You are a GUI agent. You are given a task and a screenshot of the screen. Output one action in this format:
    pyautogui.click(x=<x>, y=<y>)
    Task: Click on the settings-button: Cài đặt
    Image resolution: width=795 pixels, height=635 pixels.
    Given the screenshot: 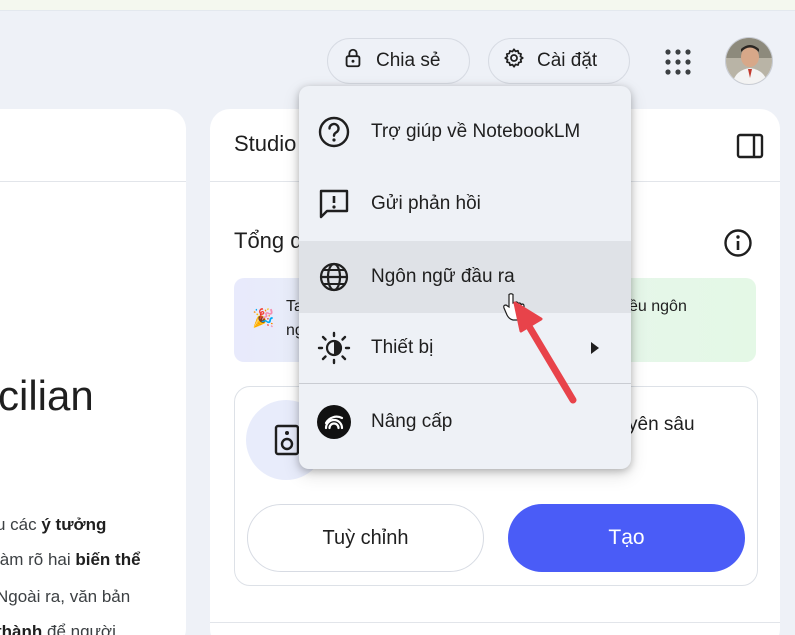 What is the action you would take?
    pyautogui.click(x=559, y=61)
    